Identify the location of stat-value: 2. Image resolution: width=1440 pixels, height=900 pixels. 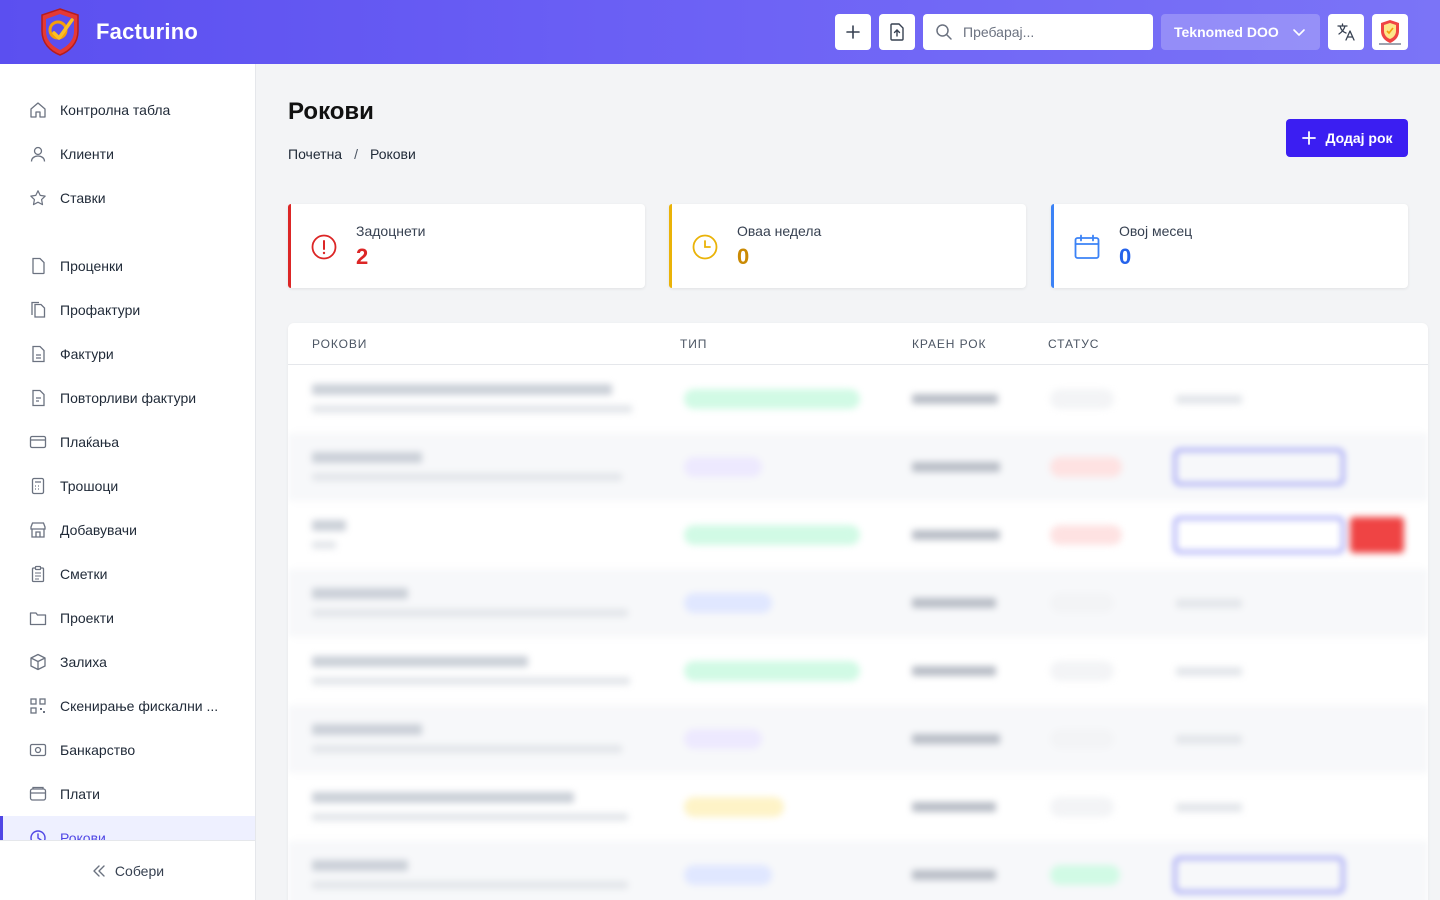
(362, 256).